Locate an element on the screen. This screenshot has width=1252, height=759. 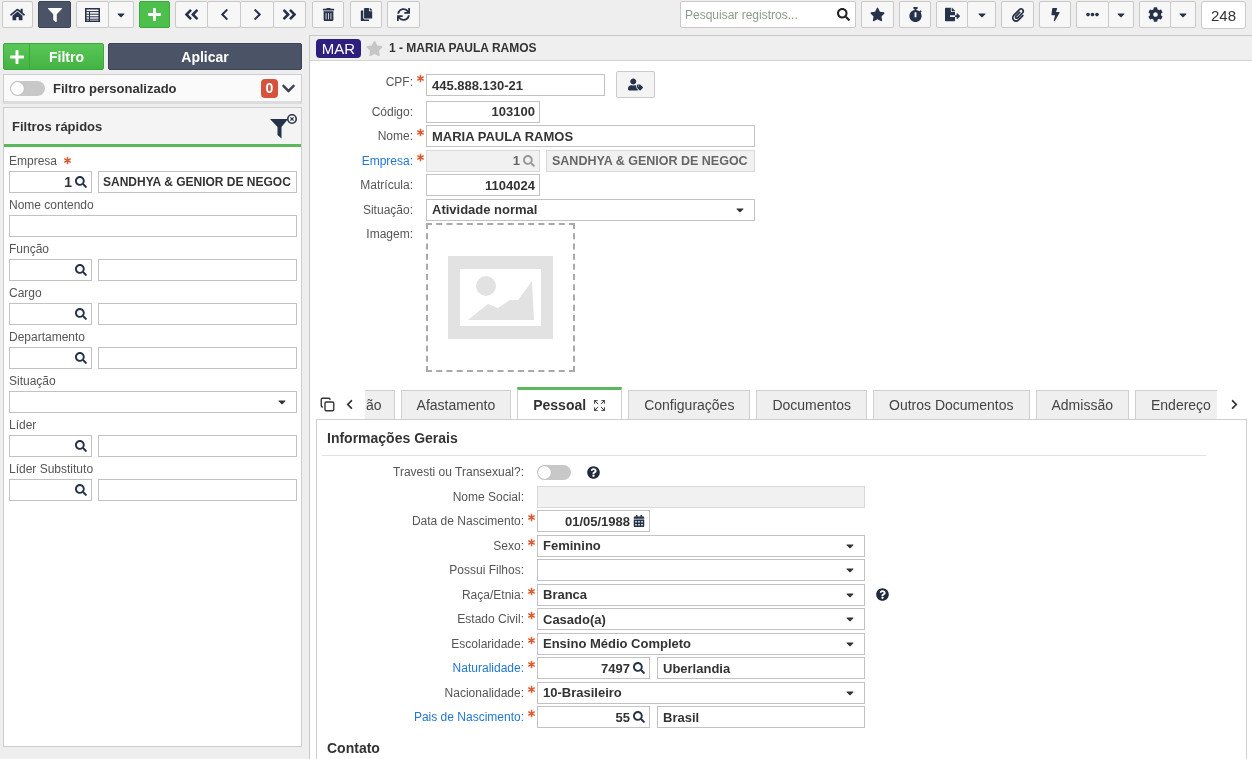
apply-button: Aplicar is located at coordinates (205, 56).